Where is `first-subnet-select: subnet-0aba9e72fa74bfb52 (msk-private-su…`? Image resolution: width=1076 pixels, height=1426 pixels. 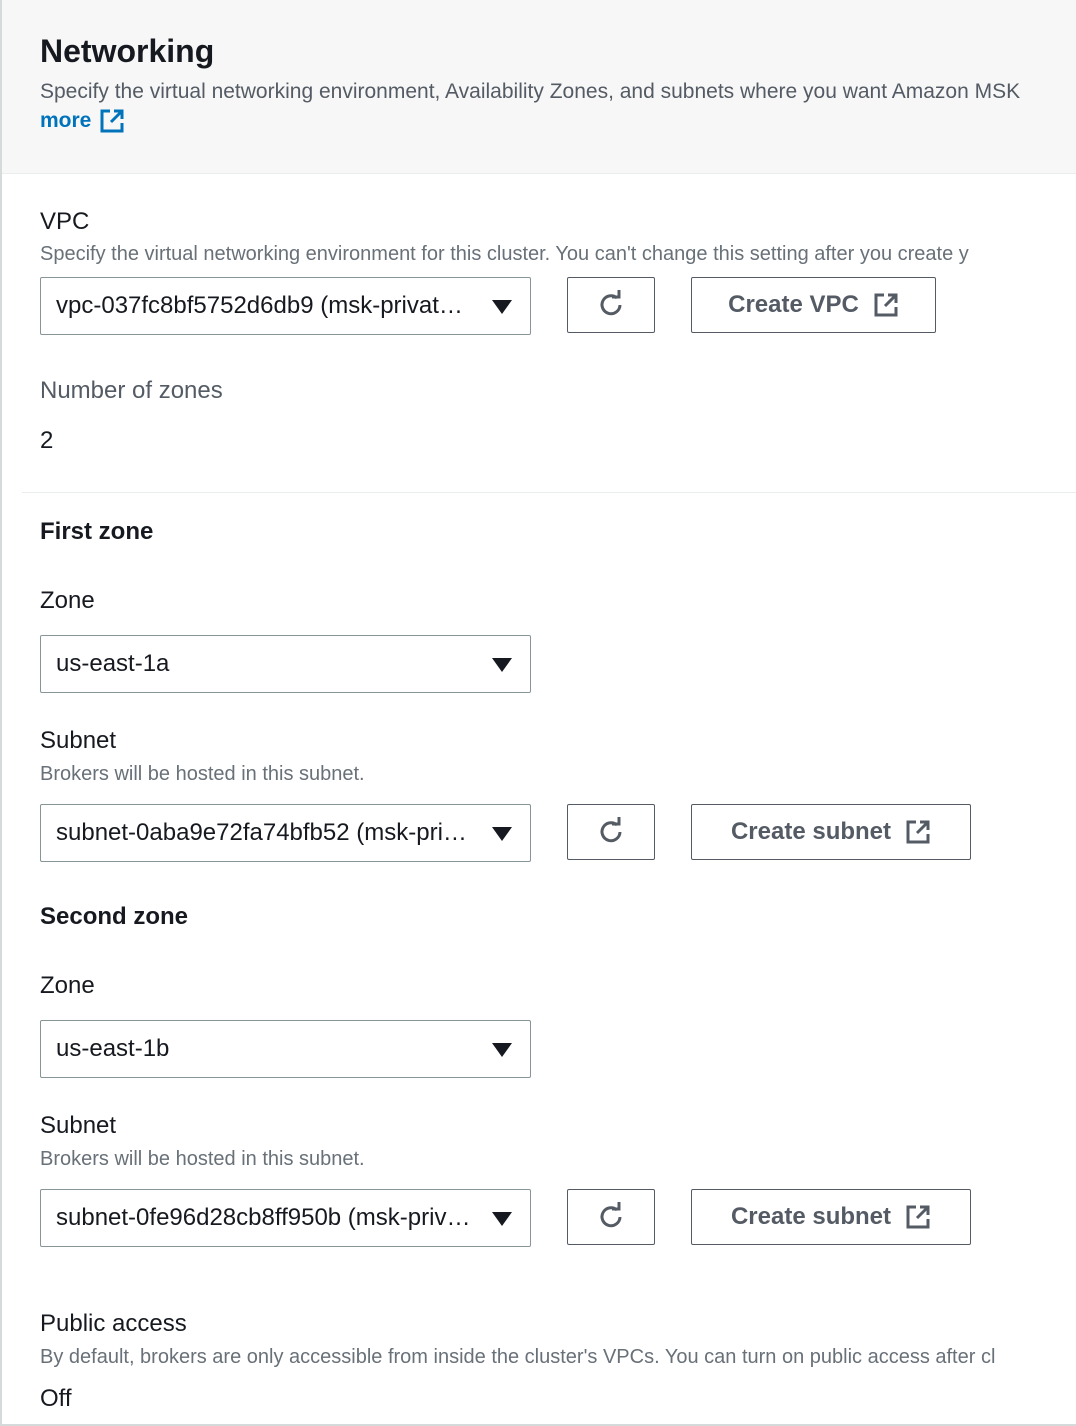
first-subnet-select: subnet-0aba9e72fa74bfb52 (msk-private-su… is located at coordinates (285, 833).